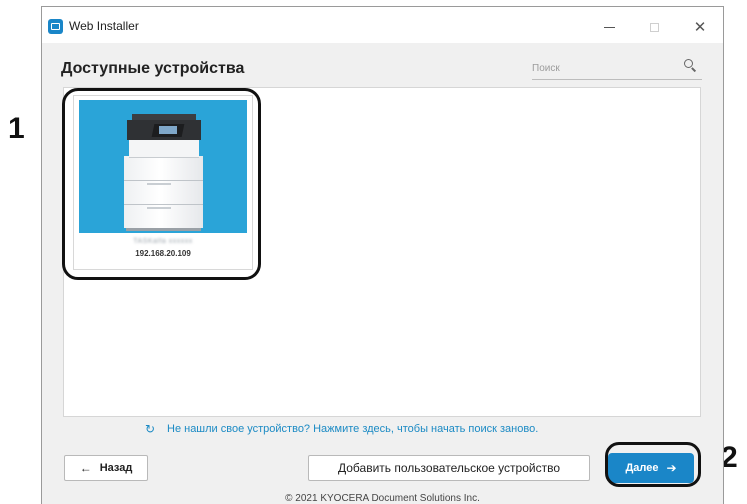 Image resolution: width=747 pixels, height=504 pixels. I want to click on arrow-left-icon: ←, so click(85, 468).